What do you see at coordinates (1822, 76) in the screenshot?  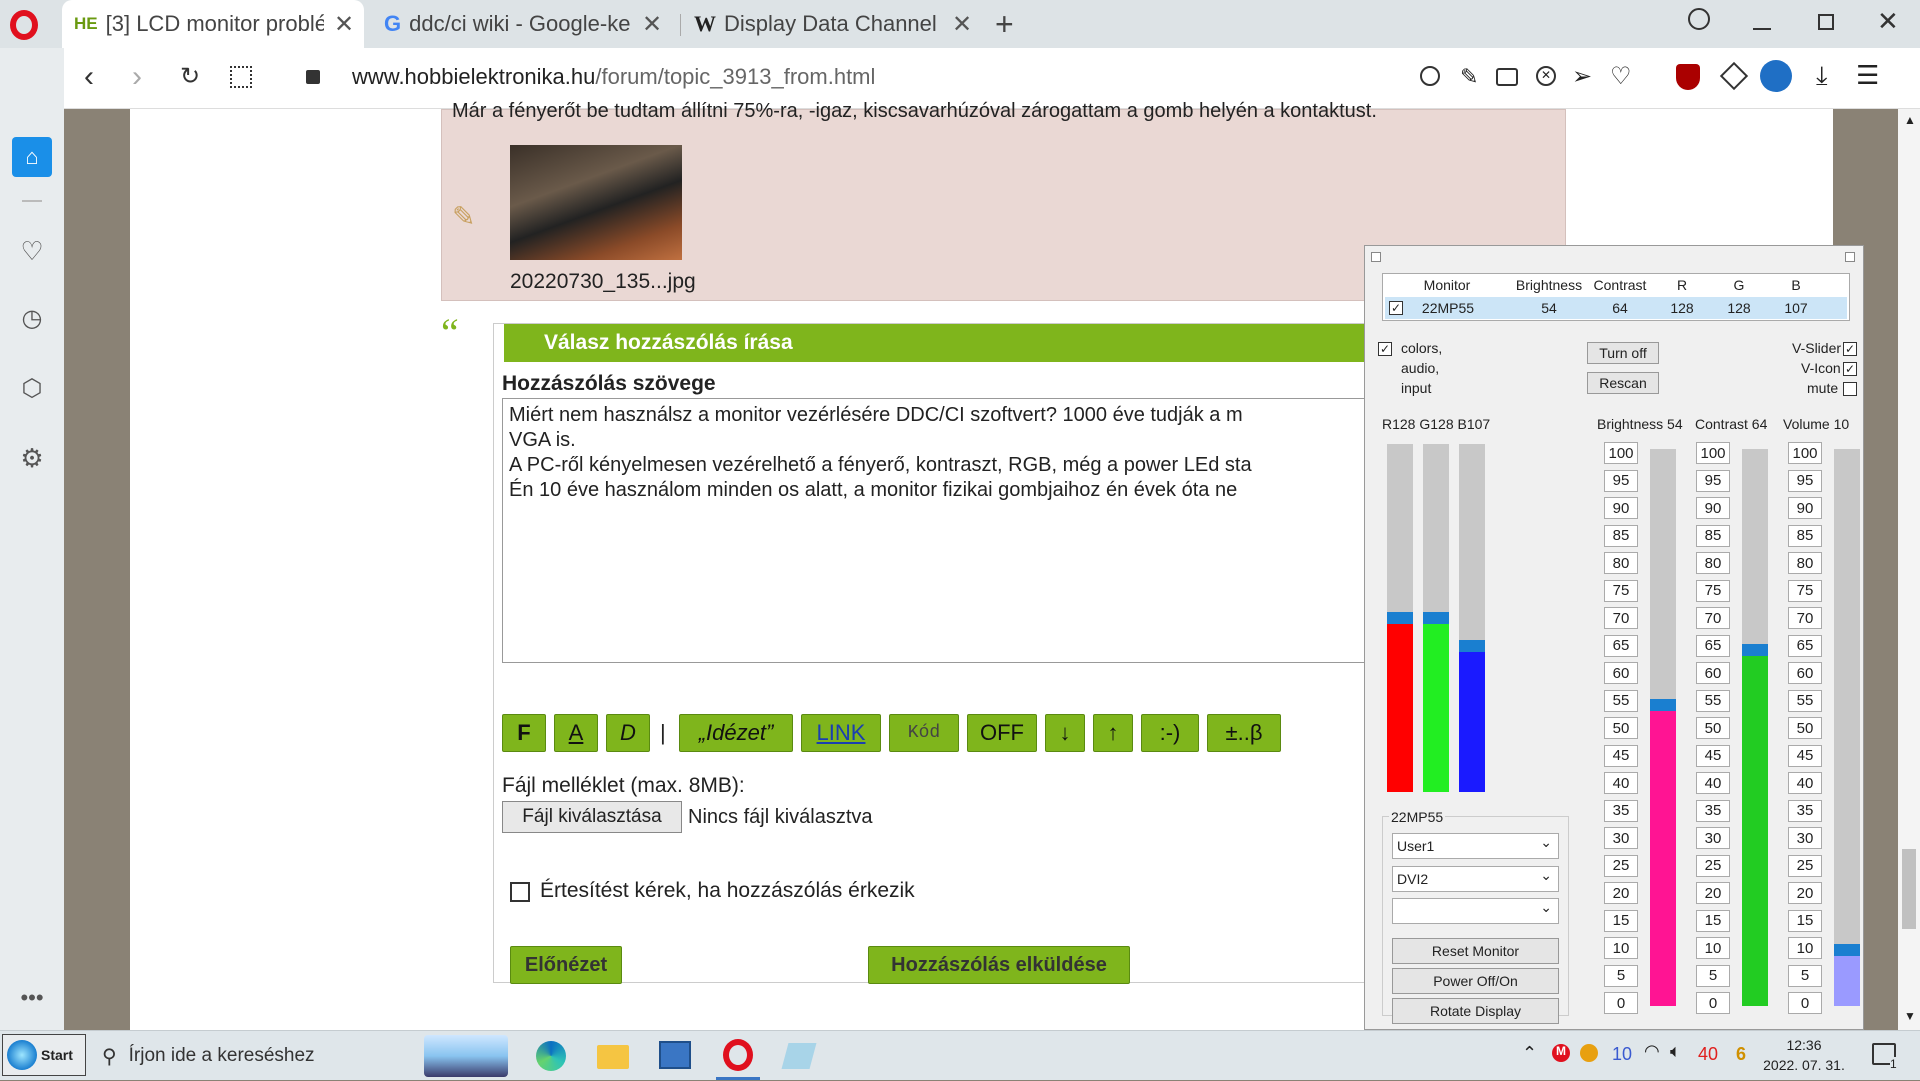 I see `download-icon: ⤓` at bounding box center [1822, 76].